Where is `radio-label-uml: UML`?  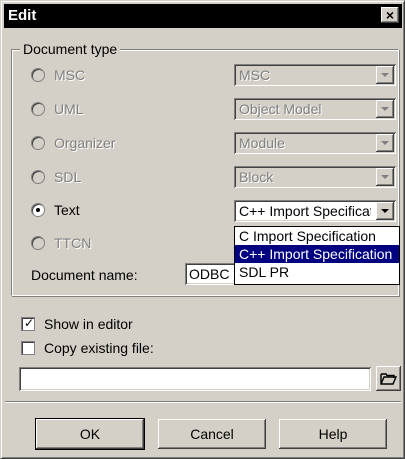 radio-label-uml: UML is located at coordinates (69, 109).